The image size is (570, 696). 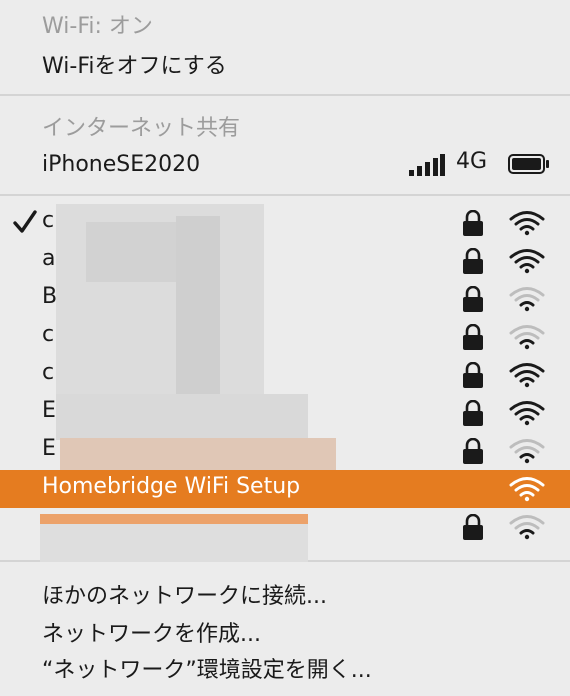 I want to click on network-type-label: 4G, so click(x=472, y=161).